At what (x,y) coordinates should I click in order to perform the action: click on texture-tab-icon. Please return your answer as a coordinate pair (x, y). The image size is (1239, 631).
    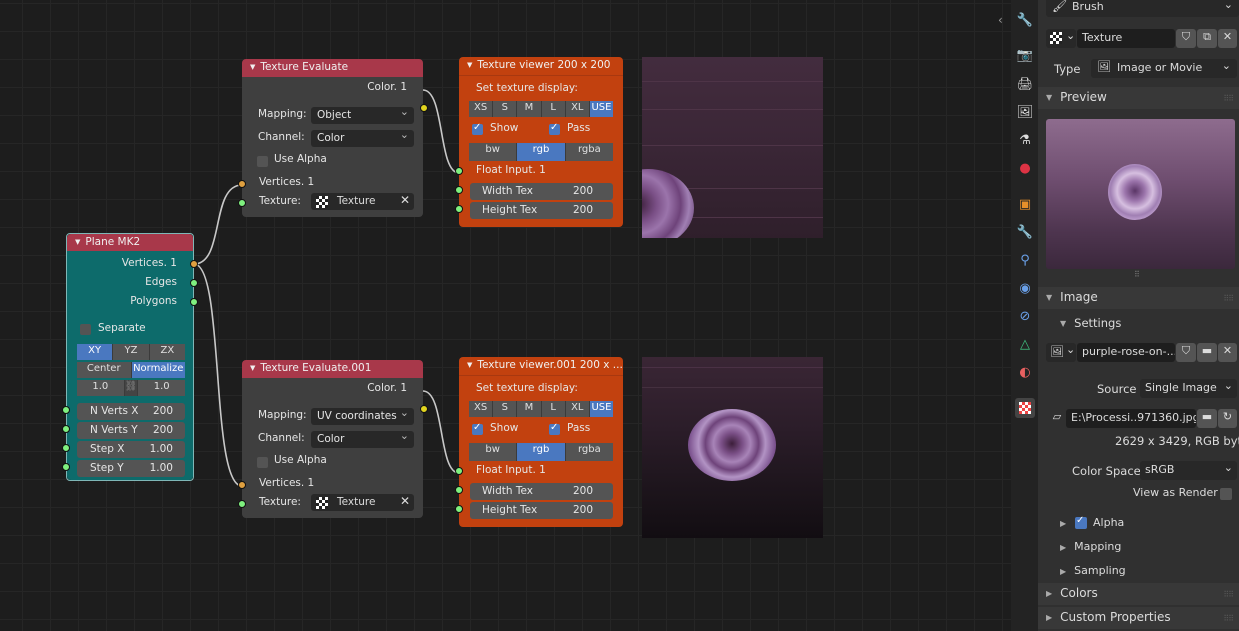
    Looking at the image, I should click on (1025, 408).